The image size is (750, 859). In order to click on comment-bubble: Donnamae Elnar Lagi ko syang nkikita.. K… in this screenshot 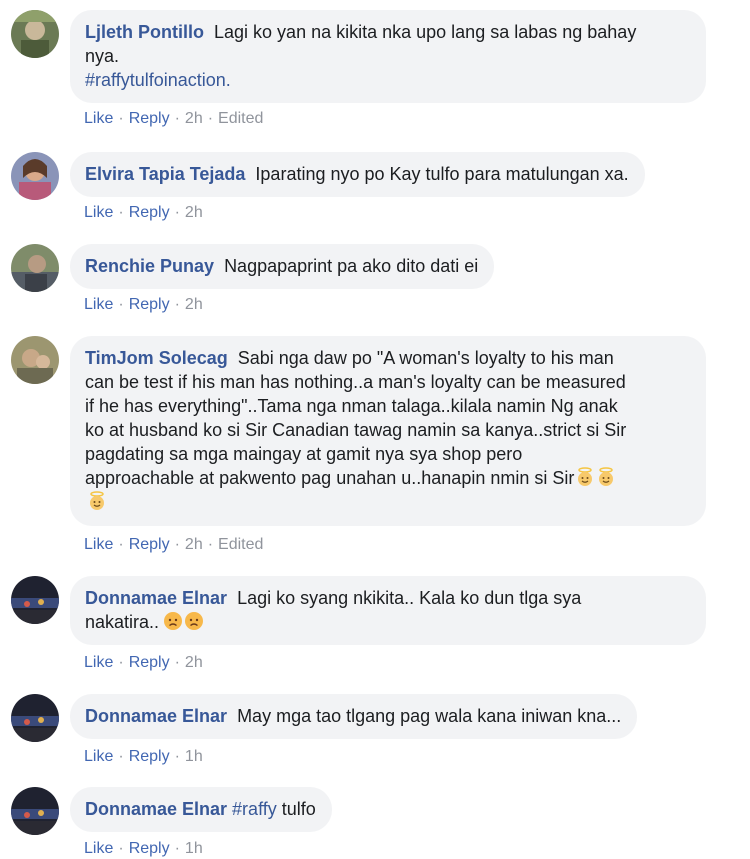, I will do `click(388, 610)`.